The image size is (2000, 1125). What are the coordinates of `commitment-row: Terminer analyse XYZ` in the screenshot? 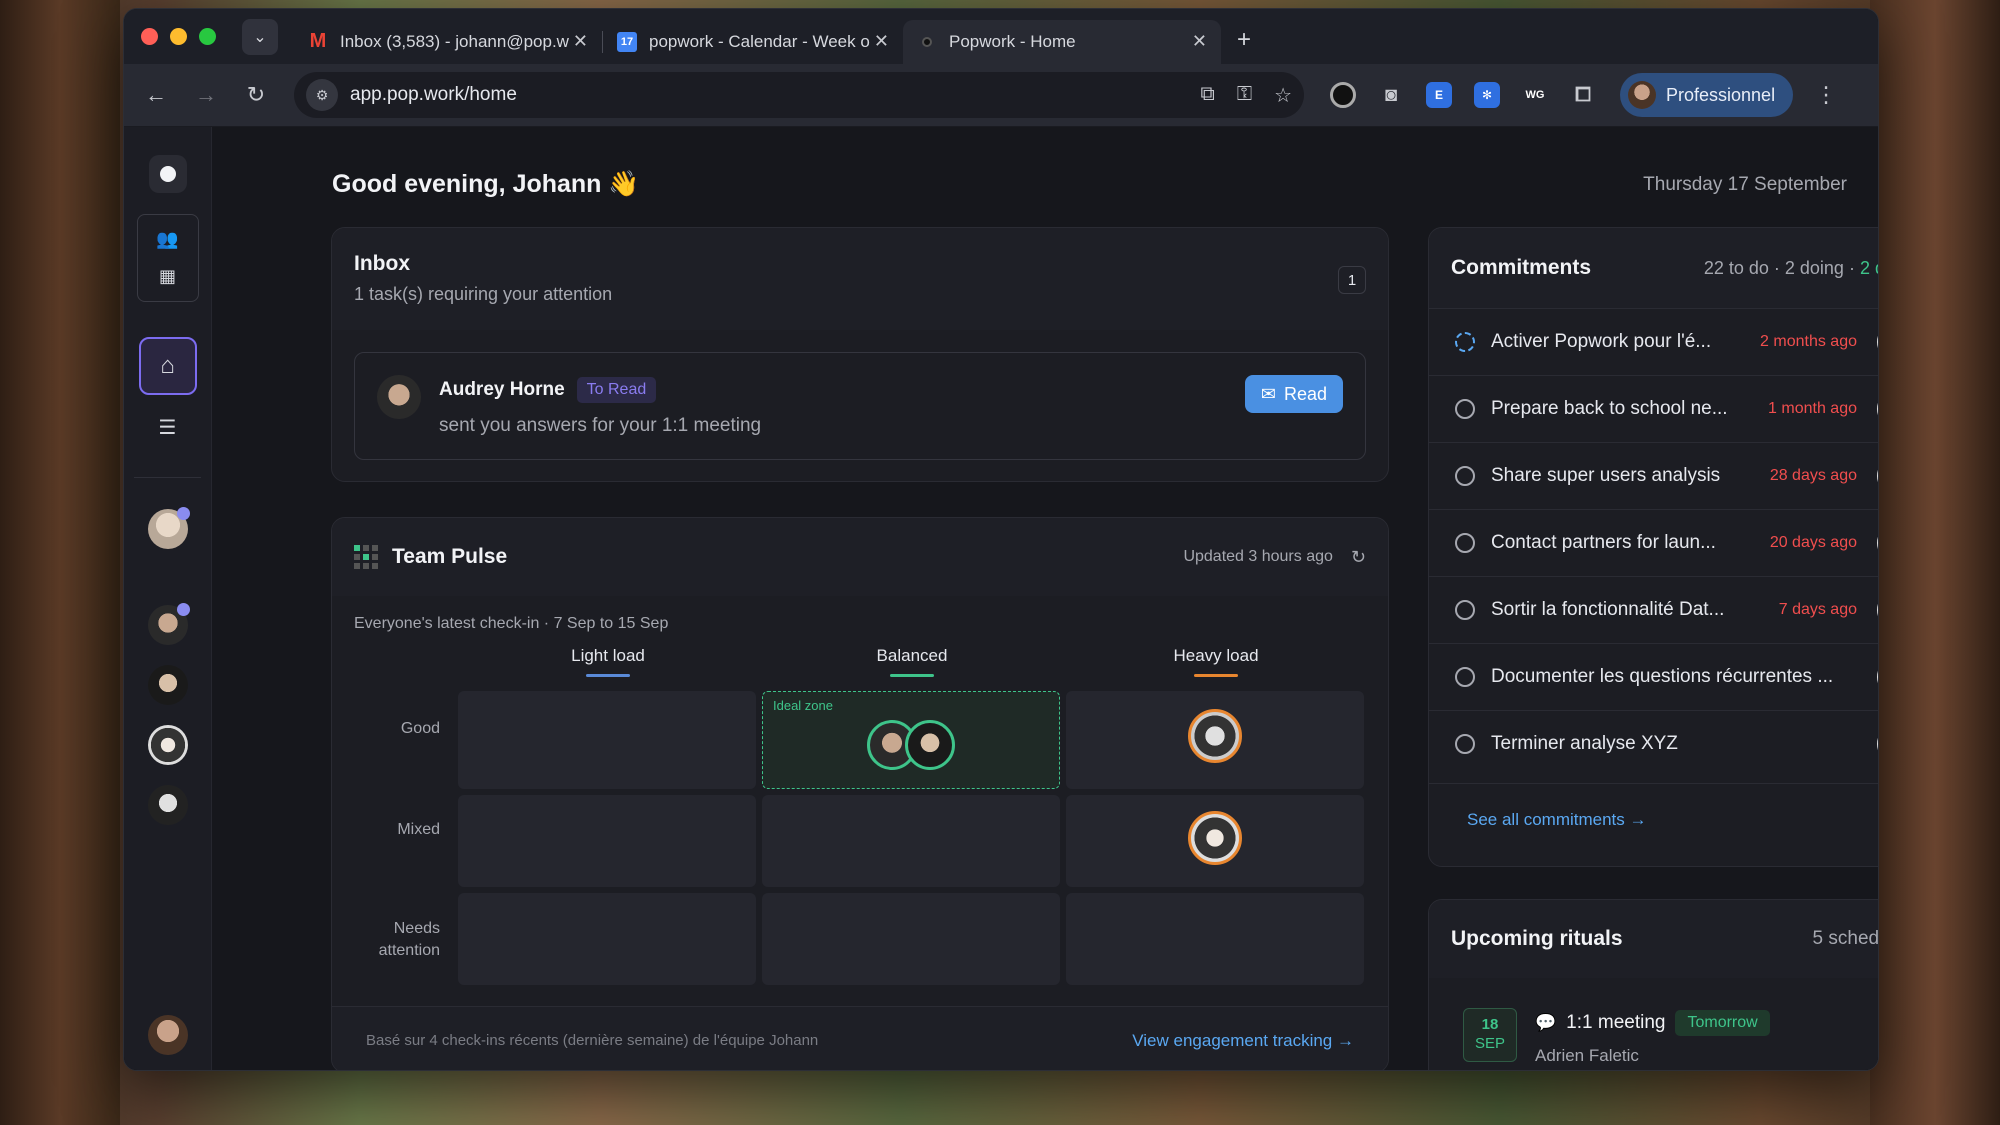 It's located at (1653, 743).